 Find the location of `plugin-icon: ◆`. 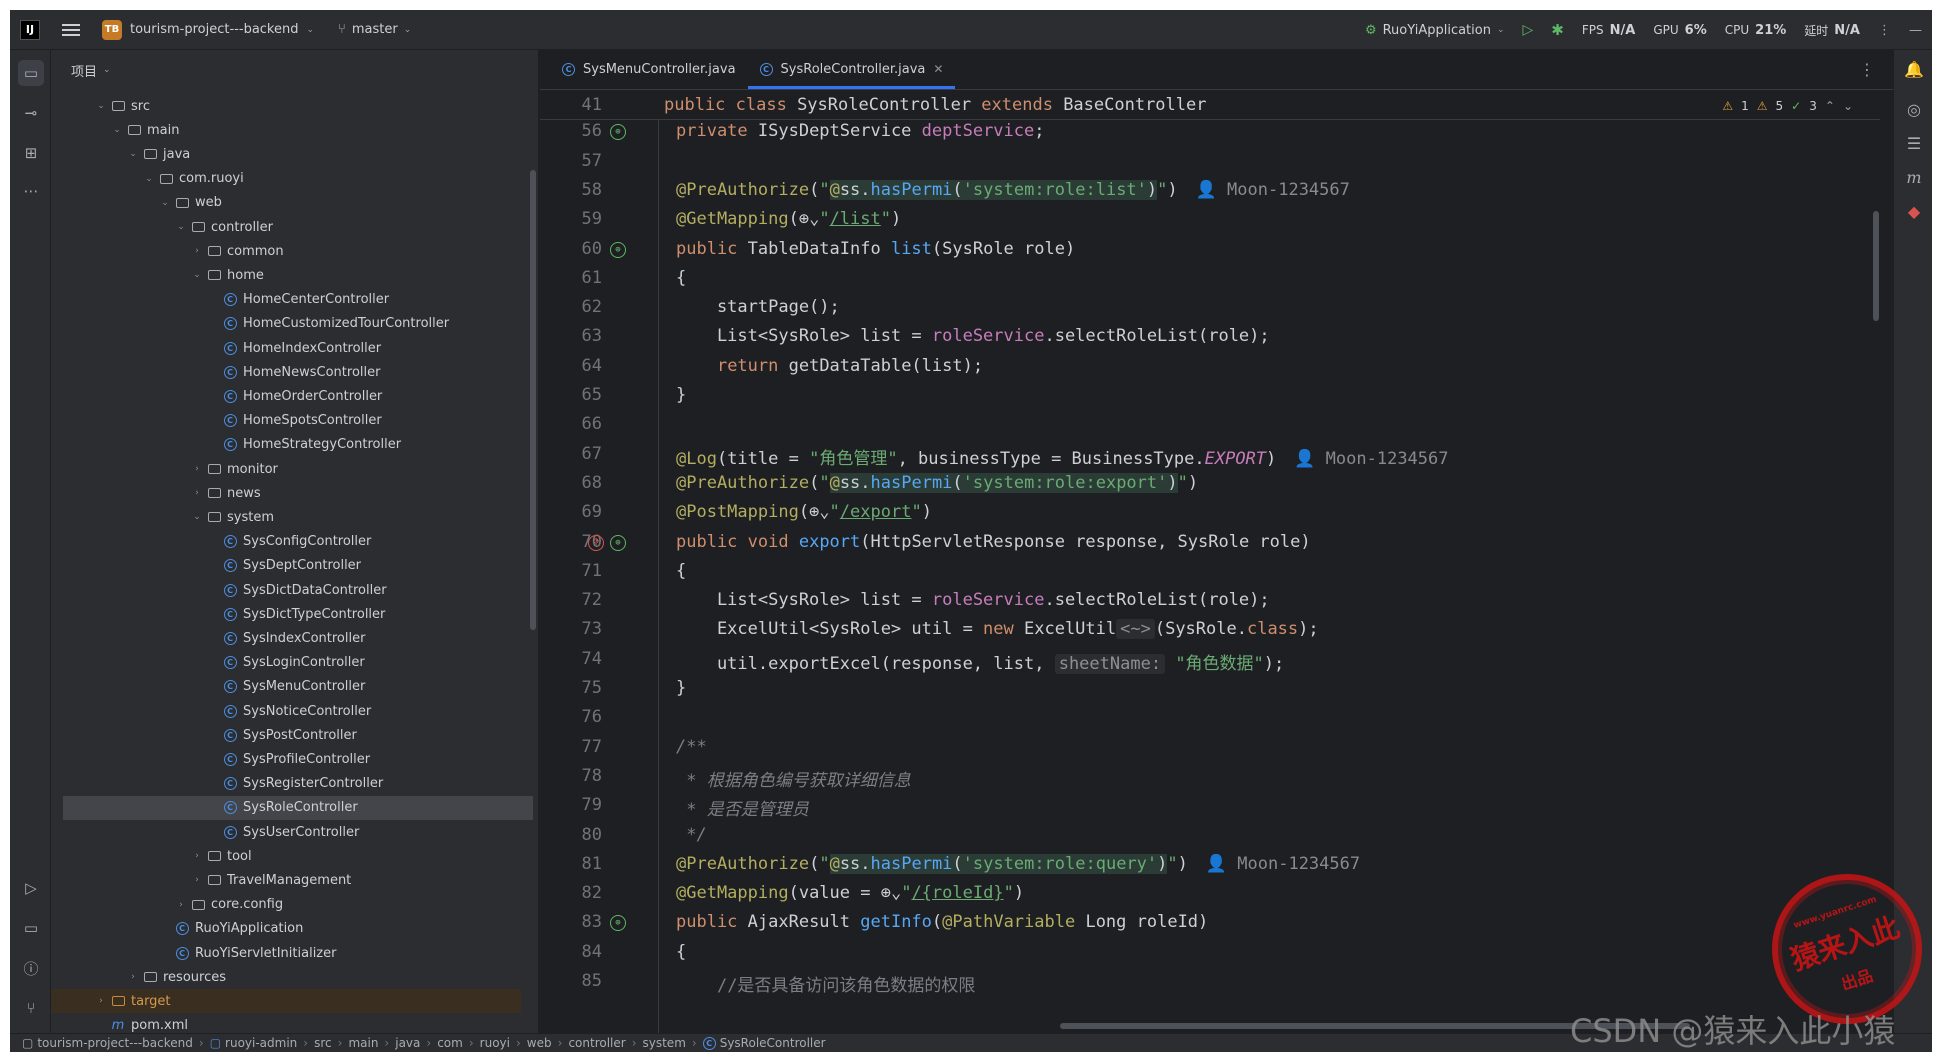

plugin-icon: ◆ is located at coordinates (1914, 211).